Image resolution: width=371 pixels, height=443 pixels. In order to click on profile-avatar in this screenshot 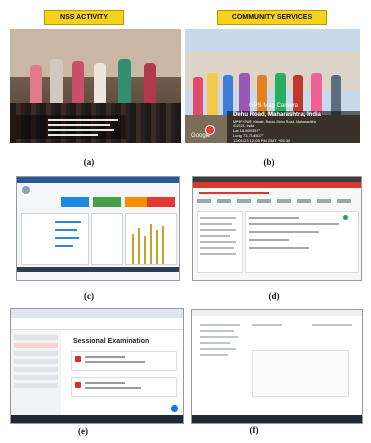, I will do `click(26, 190)`.